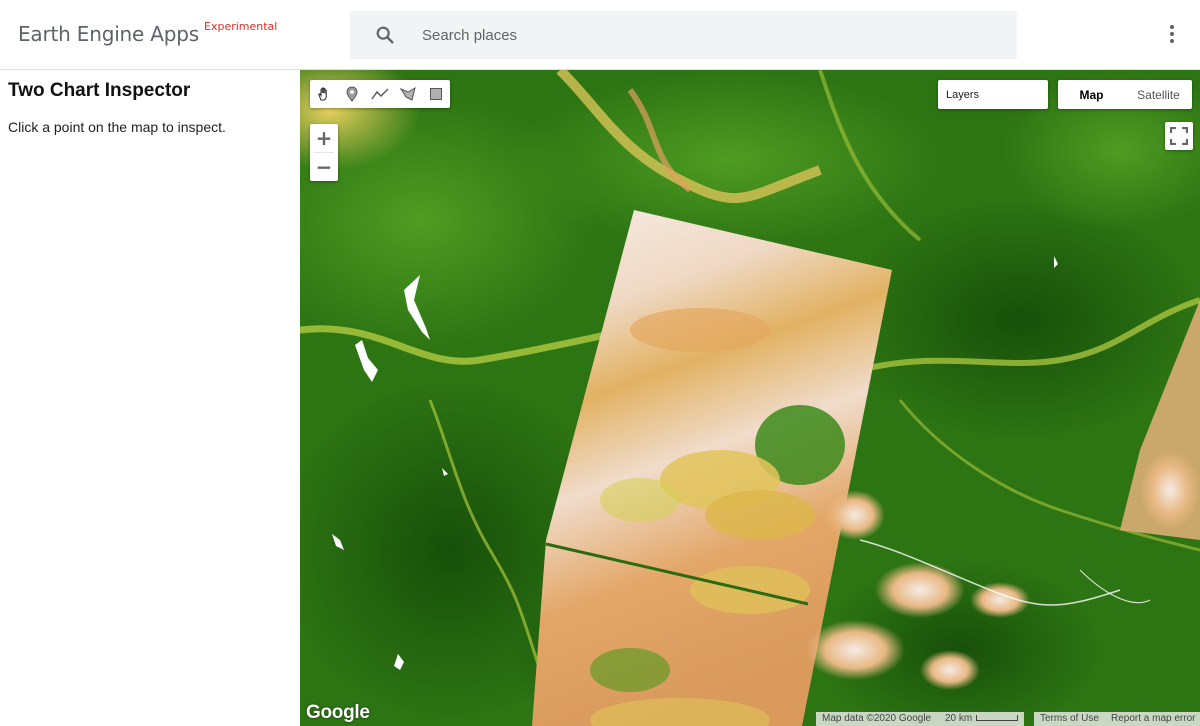  I want to click on point-tool, so click(352, 94).